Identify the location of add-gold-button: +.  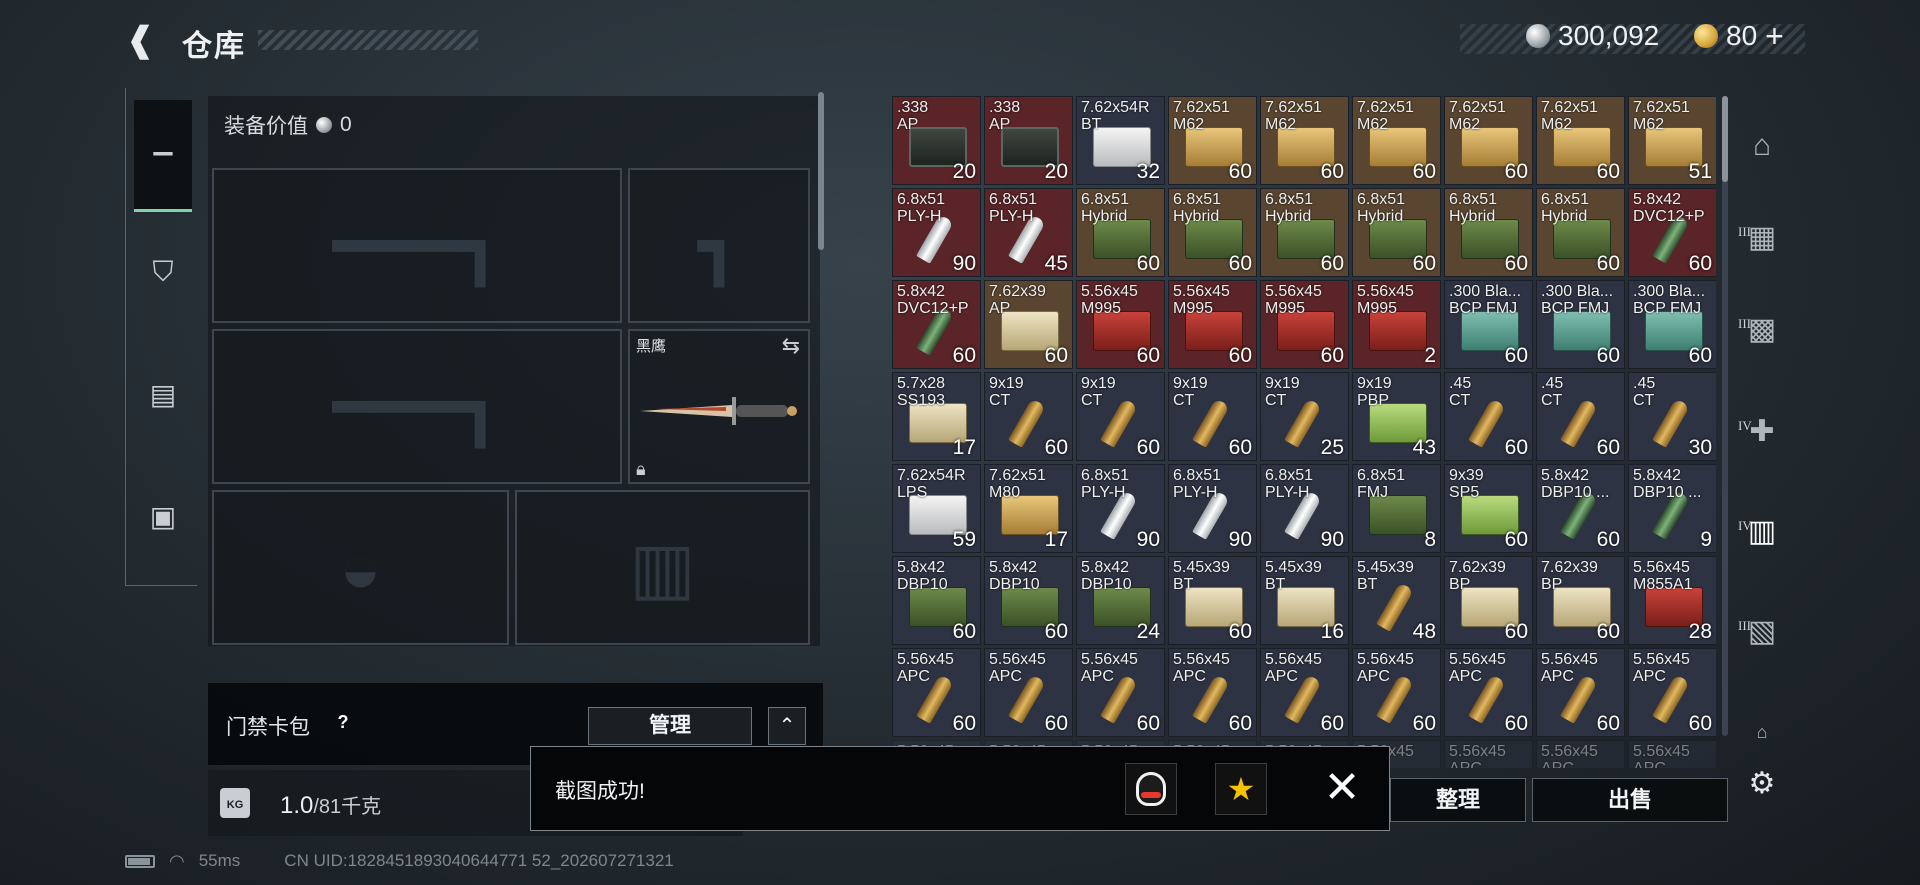
(1774, 36).